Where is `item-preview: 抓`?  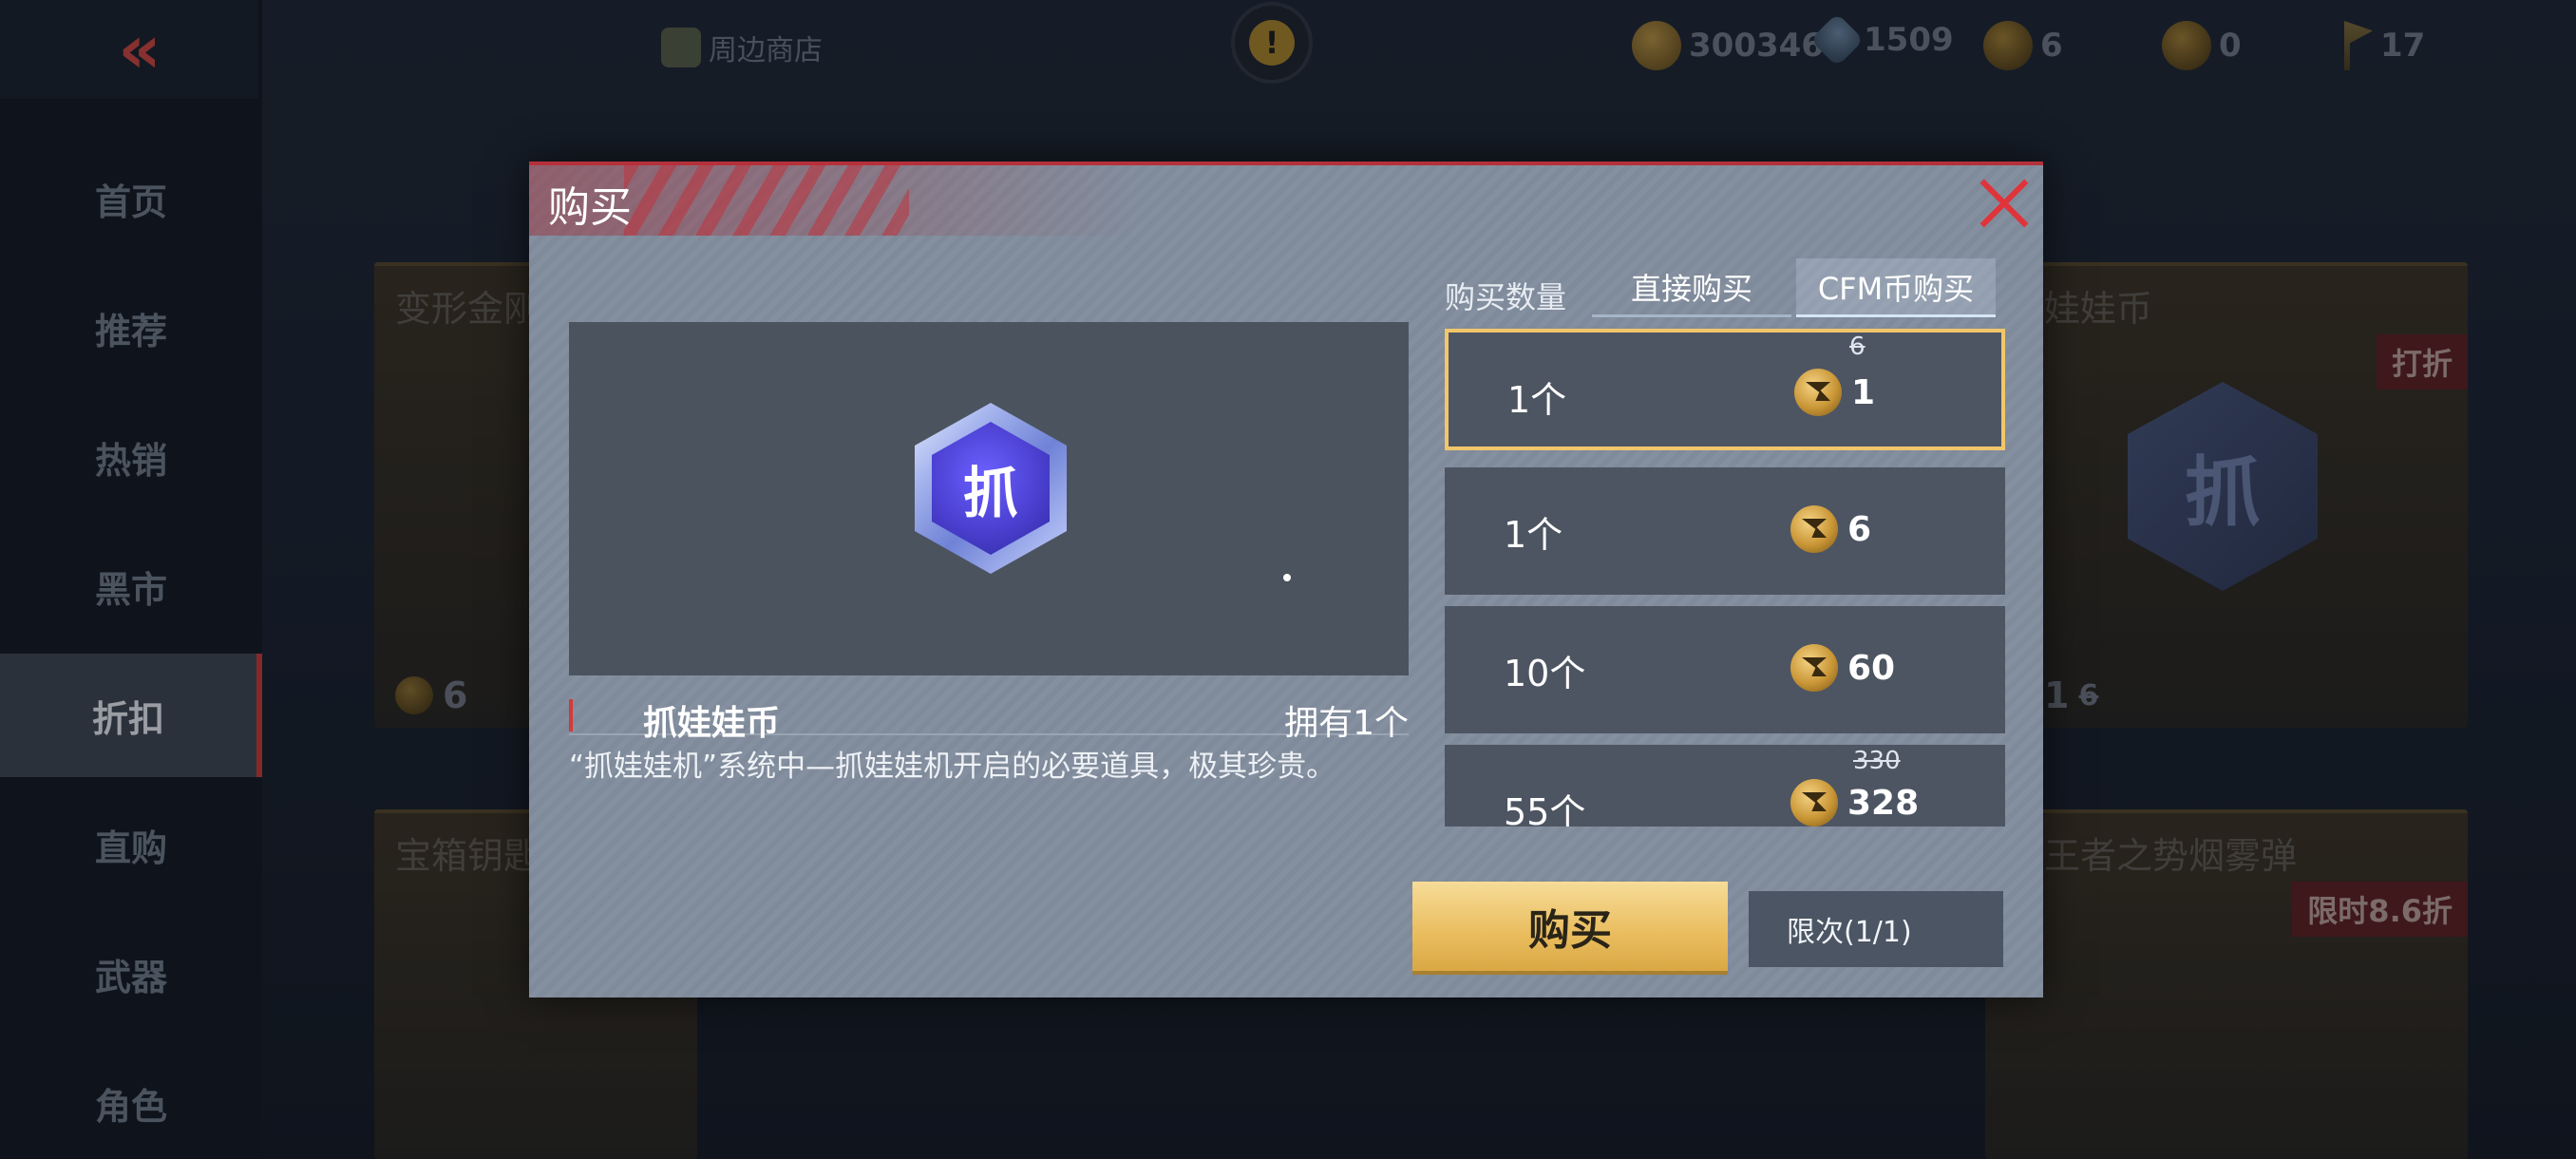
item-preview: 抓 is located at coordinates (989, 498).